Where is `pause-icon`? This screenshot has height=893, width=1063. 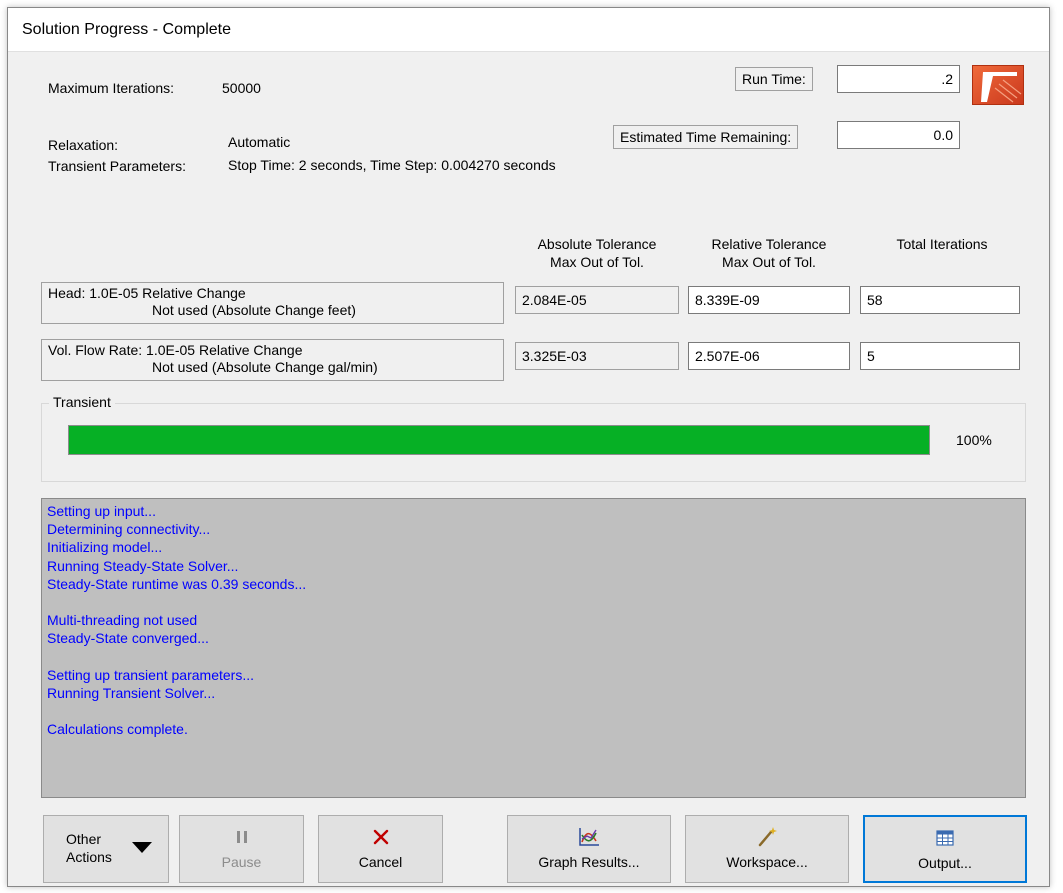
pause-icon is located at coordinates (241, 837).